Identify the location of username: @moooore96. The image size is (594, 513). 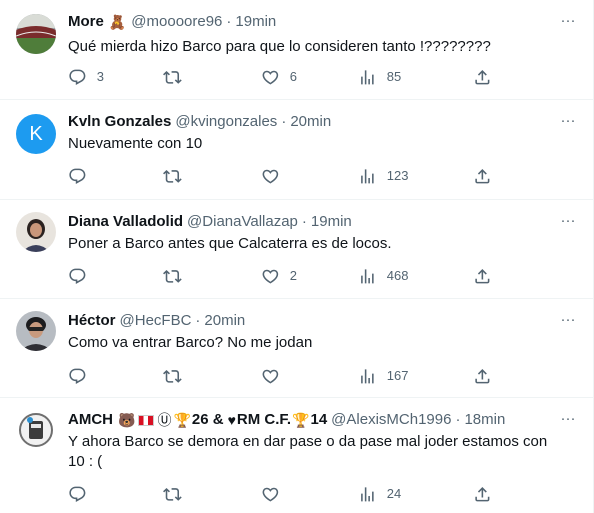
(176, 22).